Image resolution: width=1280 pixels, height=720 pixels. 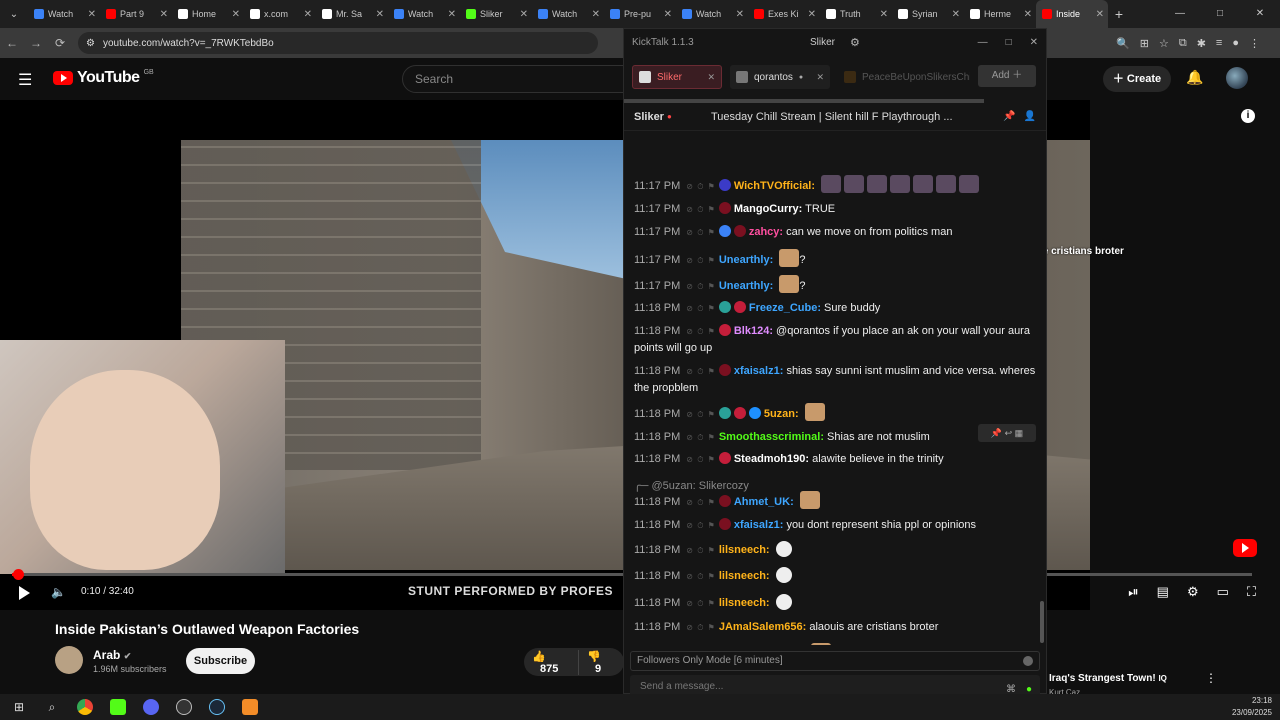 What do you see at coordinates (1034, 42) in the screenshot?
I see `kt-close-button: ✕` at bounding box center [1034, 42].